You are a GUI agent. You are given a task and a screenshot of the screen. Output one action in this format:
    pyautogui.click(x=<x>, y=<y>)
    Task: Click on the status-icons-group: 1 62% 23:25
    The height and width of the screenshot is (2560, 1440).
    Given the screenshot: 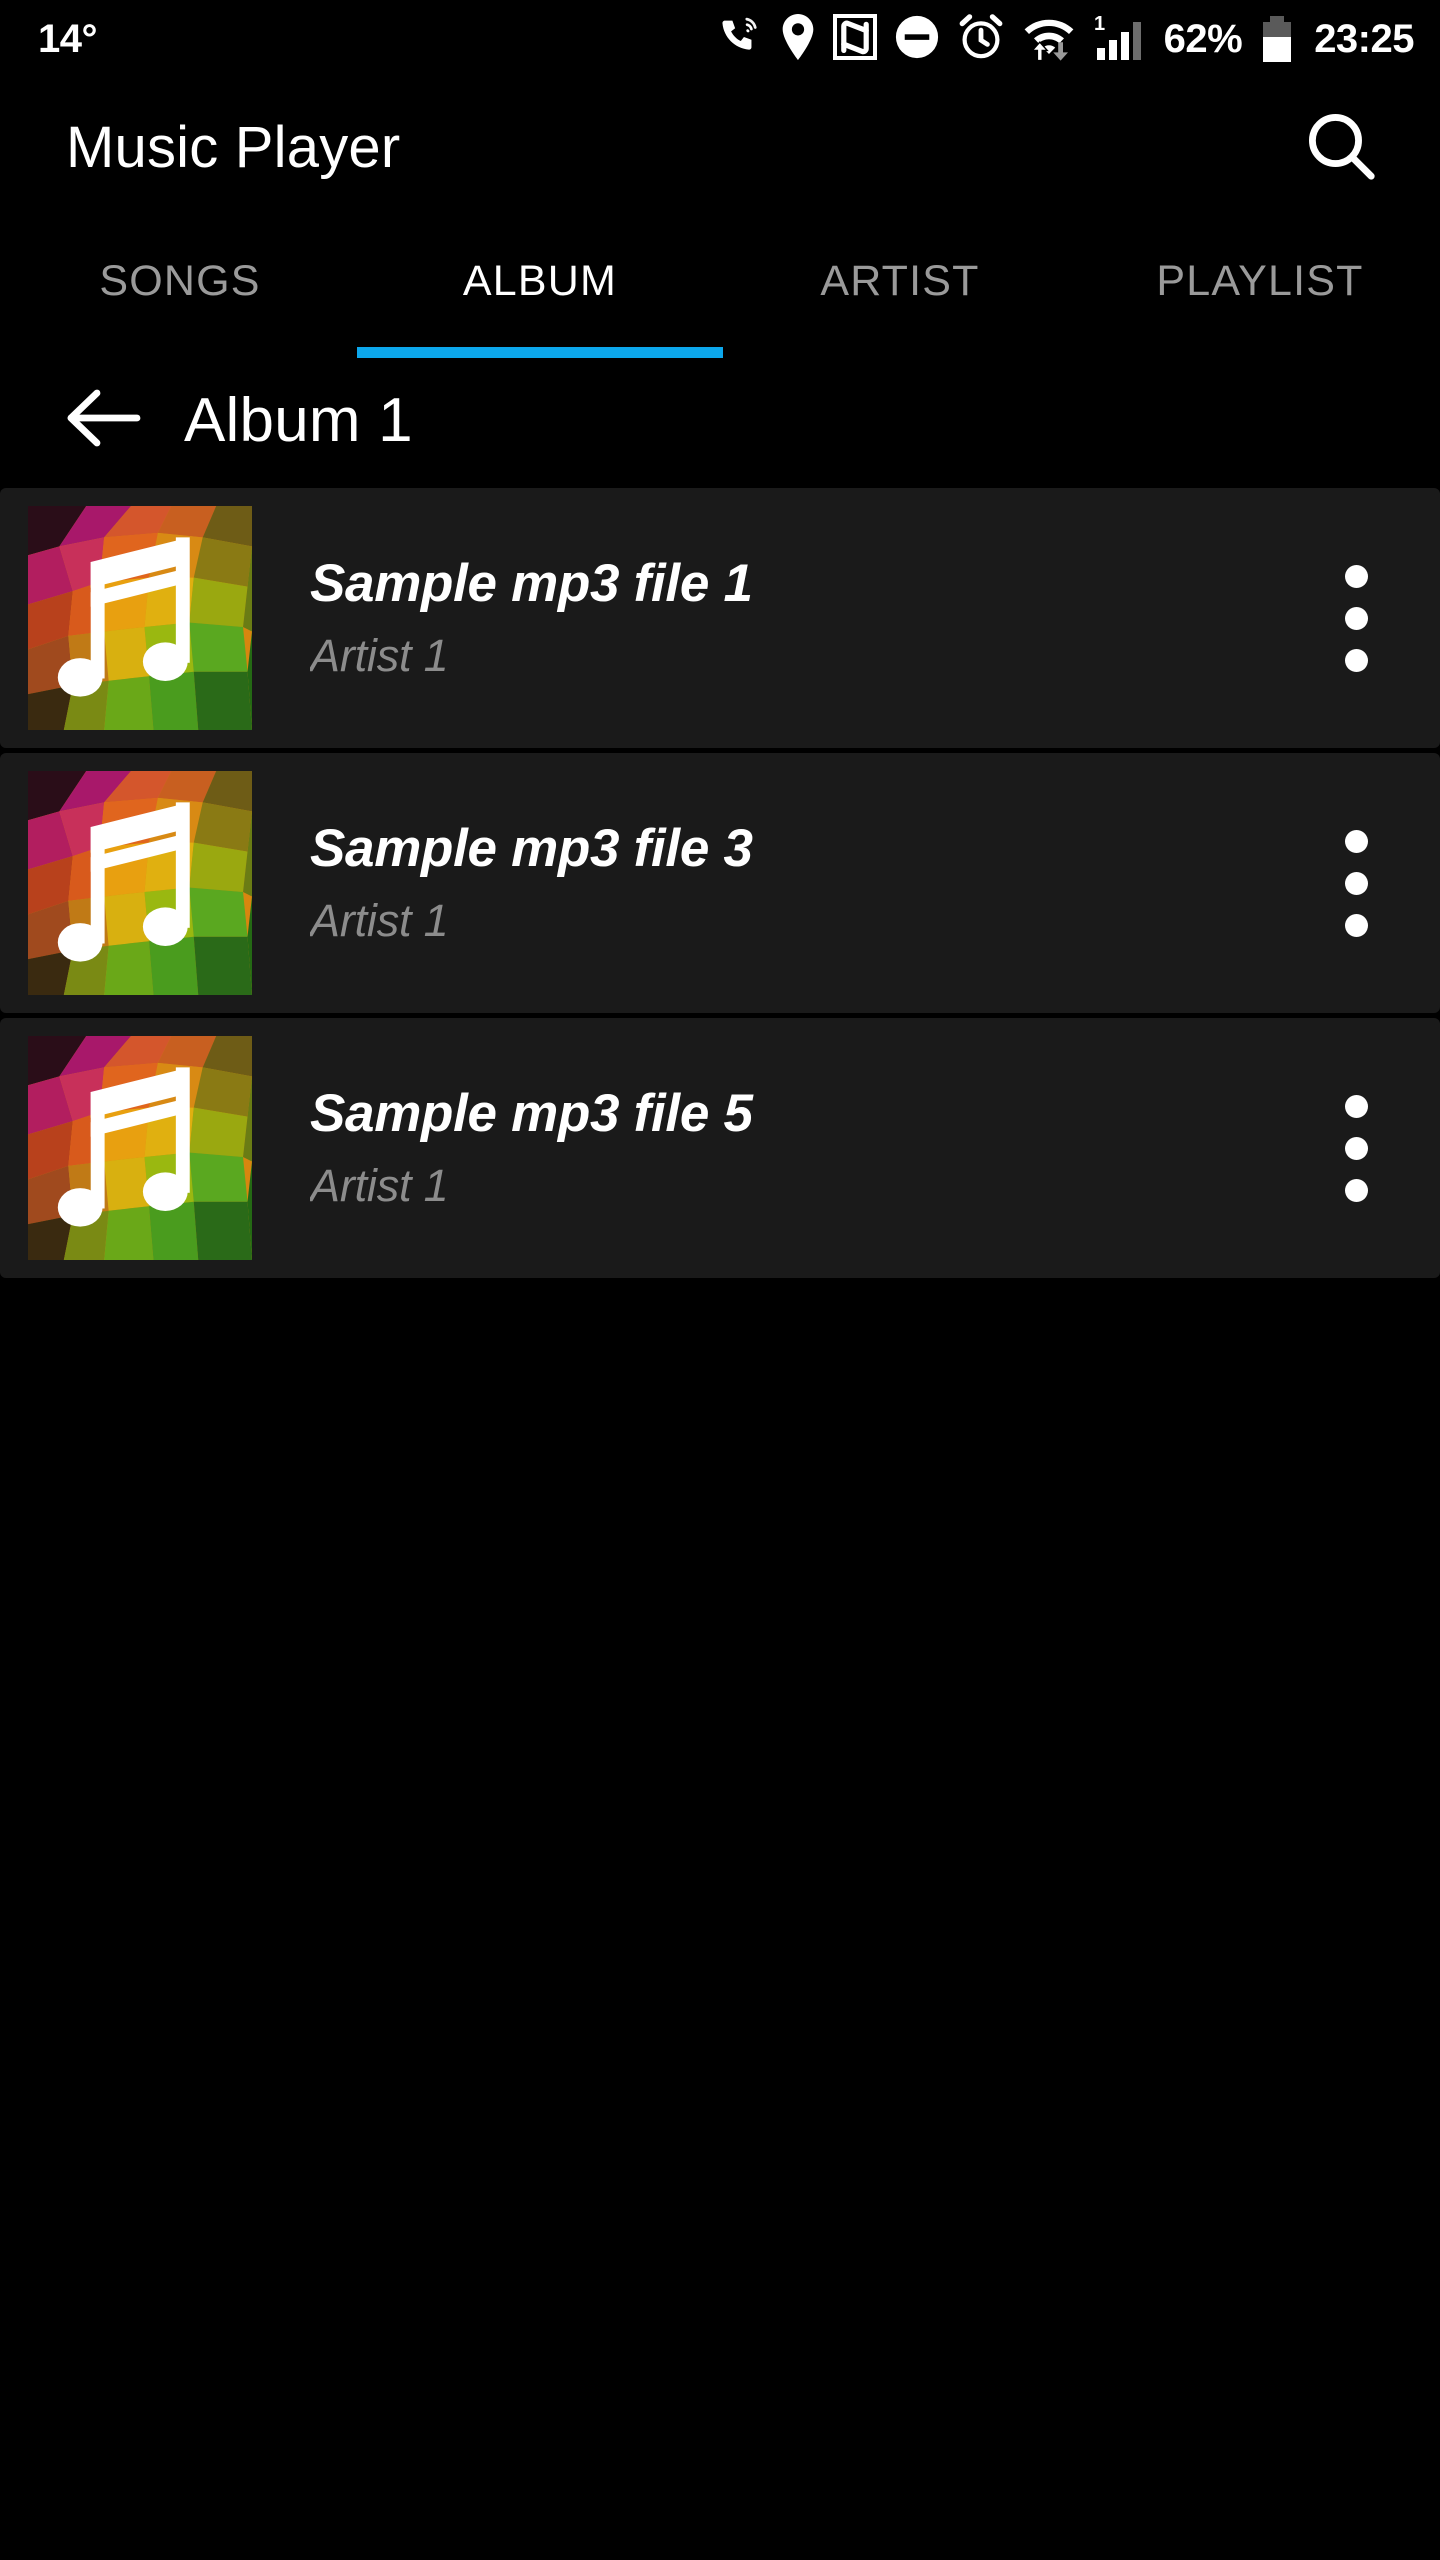 What is the action you would take?
    pyautogui.click(x=1066, y=39)
    